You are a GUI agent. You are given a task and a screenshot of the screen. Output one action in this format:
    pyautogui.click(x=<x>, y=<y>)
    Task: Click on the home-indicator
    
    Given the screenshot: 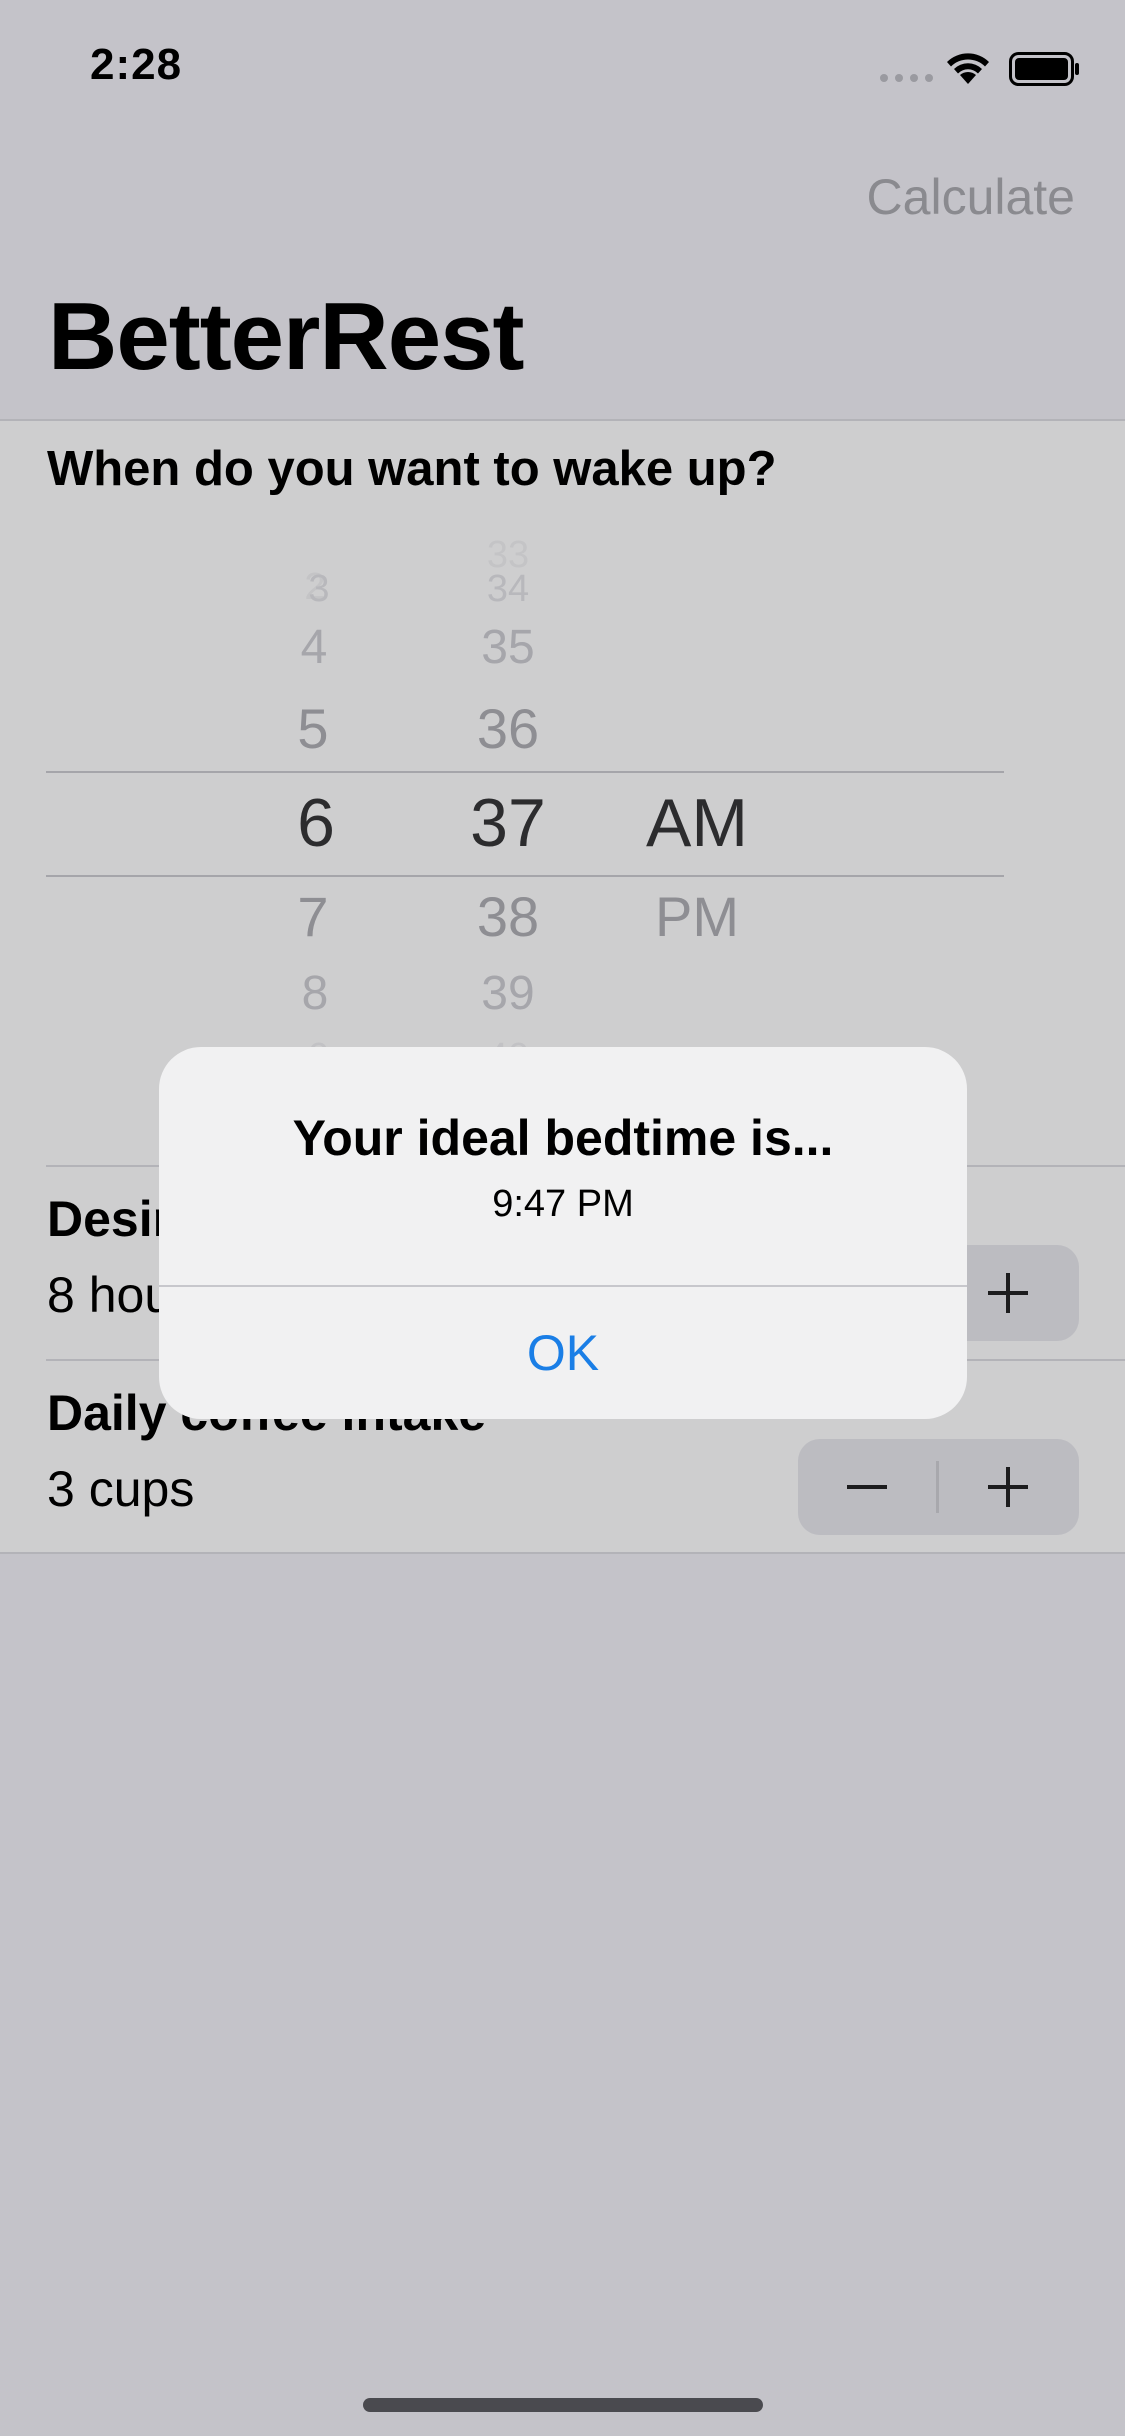 What is the action you would take?
    pyautogui.click(x=563, y=2405)
    